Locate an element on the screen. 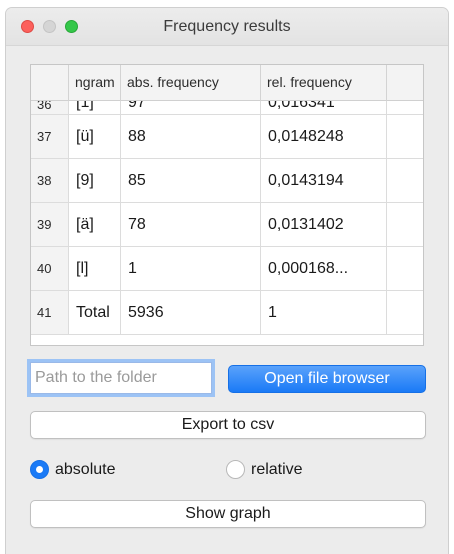 This screenshot has width=454, height=554. table-row: 37 [ü] 88 0,0148248 is located at coordinates (227, 137).